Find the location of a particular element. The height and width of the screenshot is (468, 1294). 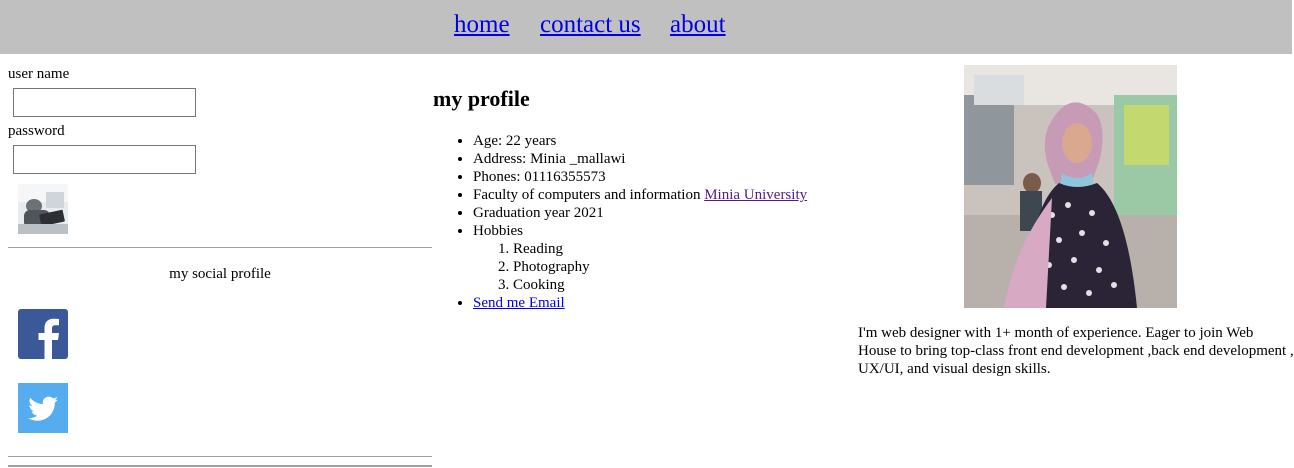

profile-heading: my profile is located at coordinates (481, 98).